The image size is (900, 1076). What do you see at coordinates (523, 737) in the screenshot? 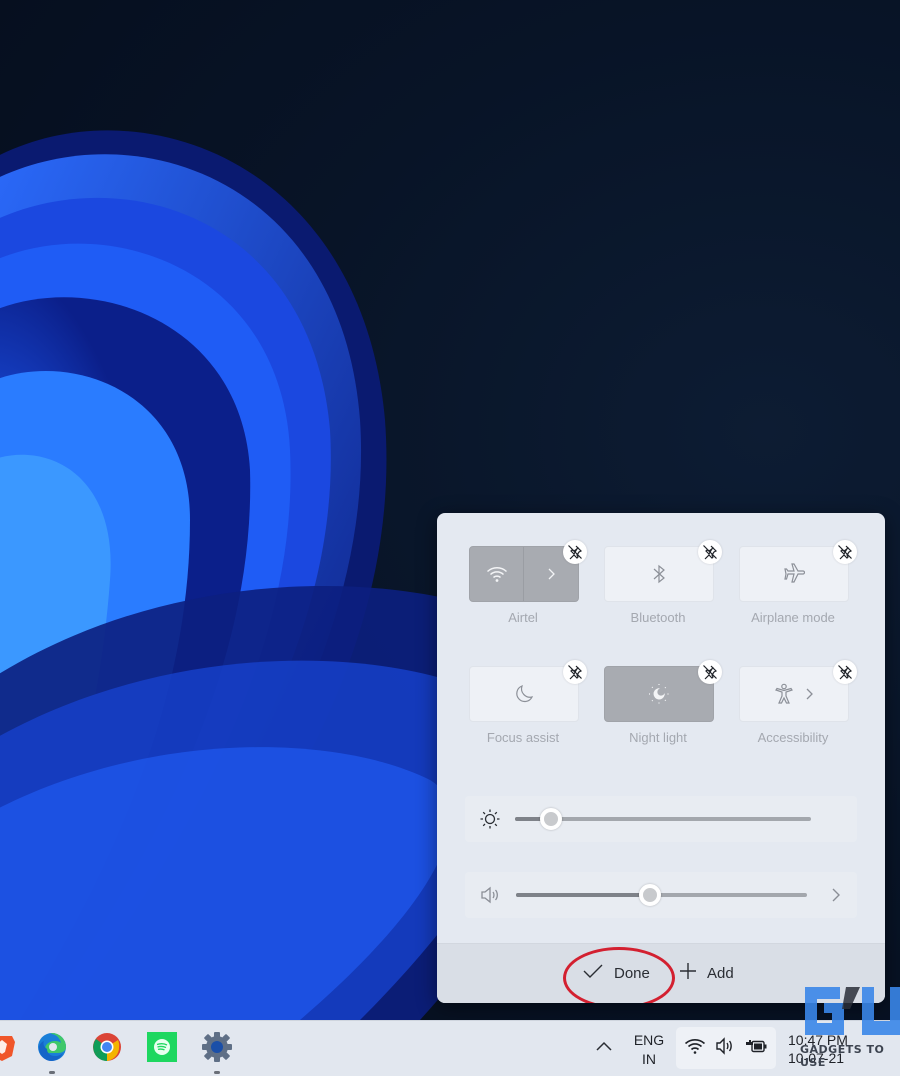
I see `tile-label: Focus assist` at bounding box center [523, 737].